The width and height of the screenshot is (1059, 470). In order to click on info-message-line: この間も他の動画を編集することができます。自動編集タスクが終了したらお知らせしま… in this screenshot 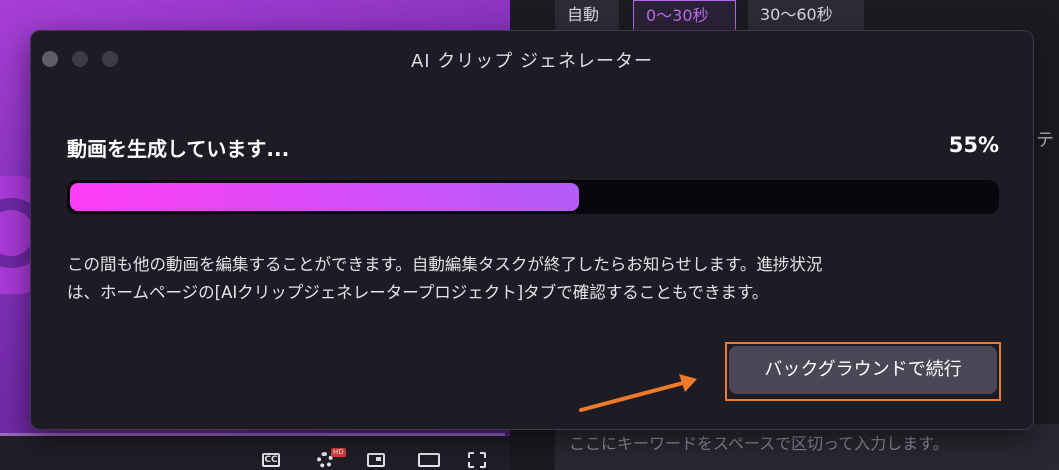, I will do `click(445, 264)`.